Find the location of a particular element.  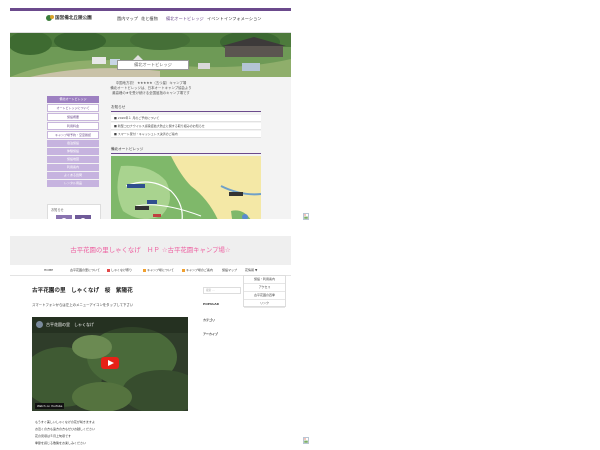

hero-title: 備北オートビレッジ is located at coordinates (153, 65).